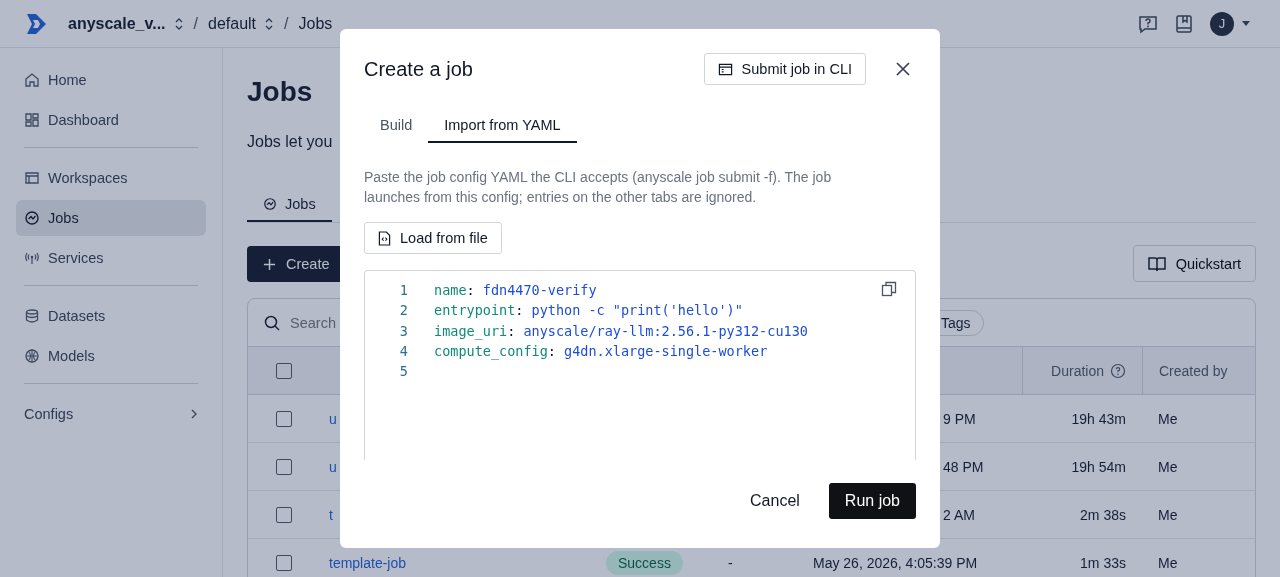 The width and height of the screenshot is (1280, 577). What do you see at coordinates (1198, 370) in the screenshot?
I see `column-header: Created by` at bounding box center [1198, 370].